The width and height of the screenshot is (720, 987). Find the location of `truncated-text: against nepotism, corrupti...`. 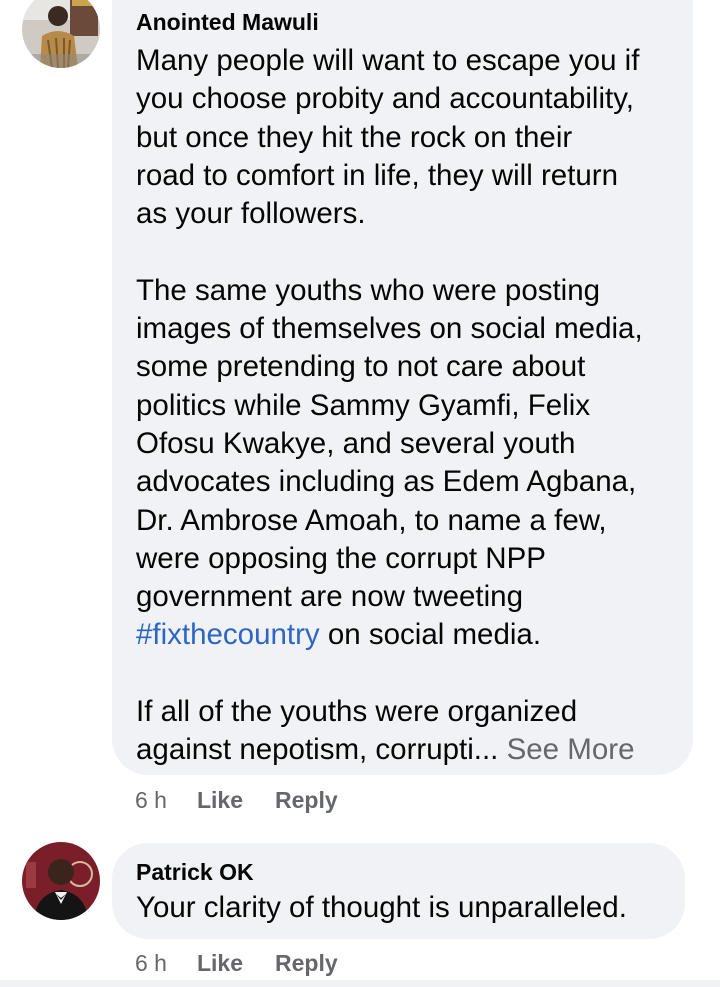

truncated-text: against nepotism, corrupti... is located at coordinates (317, 750).